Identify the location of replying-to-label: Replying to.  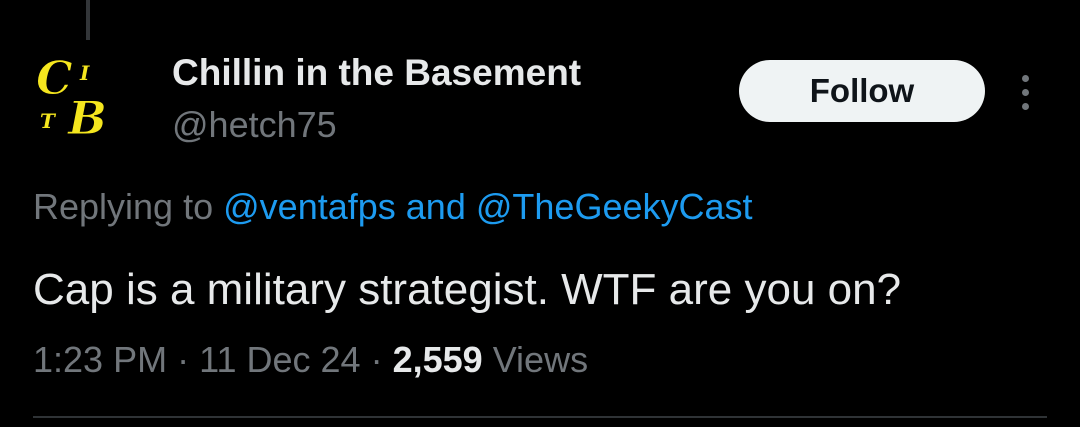
(123, 206).